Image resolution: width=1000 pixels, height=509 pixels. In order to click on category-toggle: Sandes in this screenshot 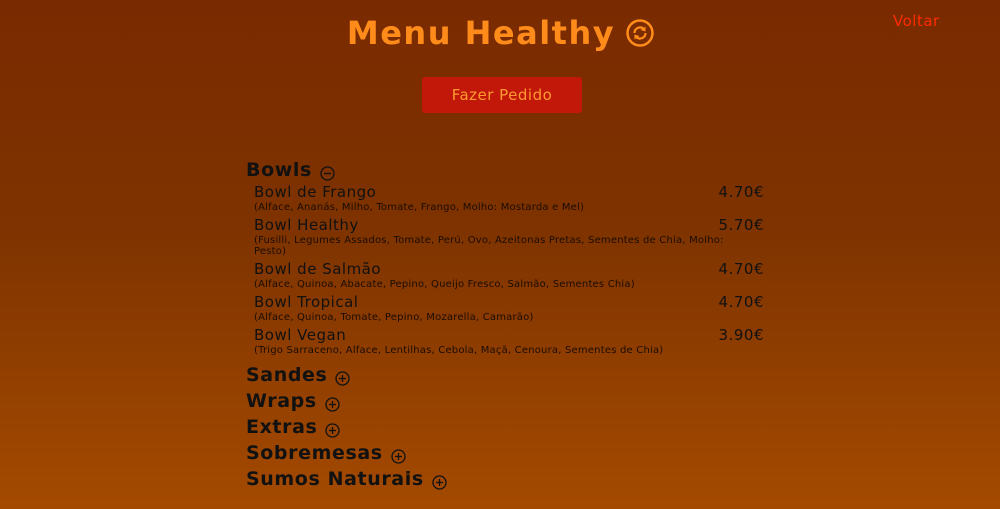, I will do `click(506, 375)`.